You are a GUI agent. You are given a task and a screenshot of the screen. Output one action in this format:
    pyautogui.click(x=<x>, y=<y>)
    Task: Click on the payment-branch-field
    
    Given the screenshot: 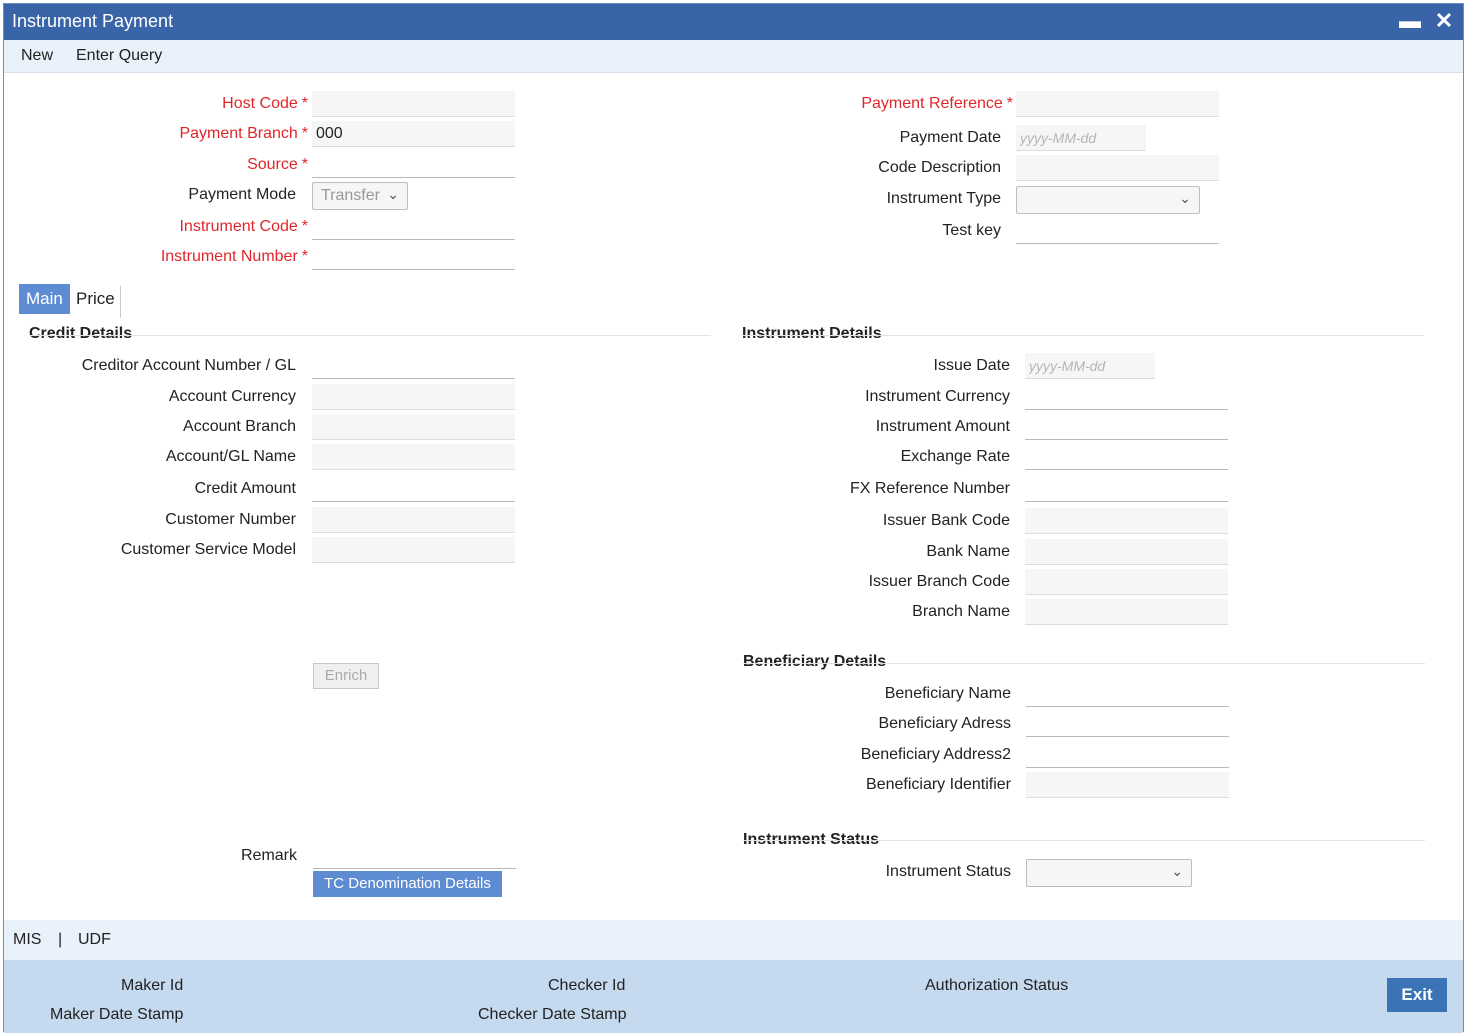 What is the action you would take?
    pyautogui.click(x=413, y=134)
    